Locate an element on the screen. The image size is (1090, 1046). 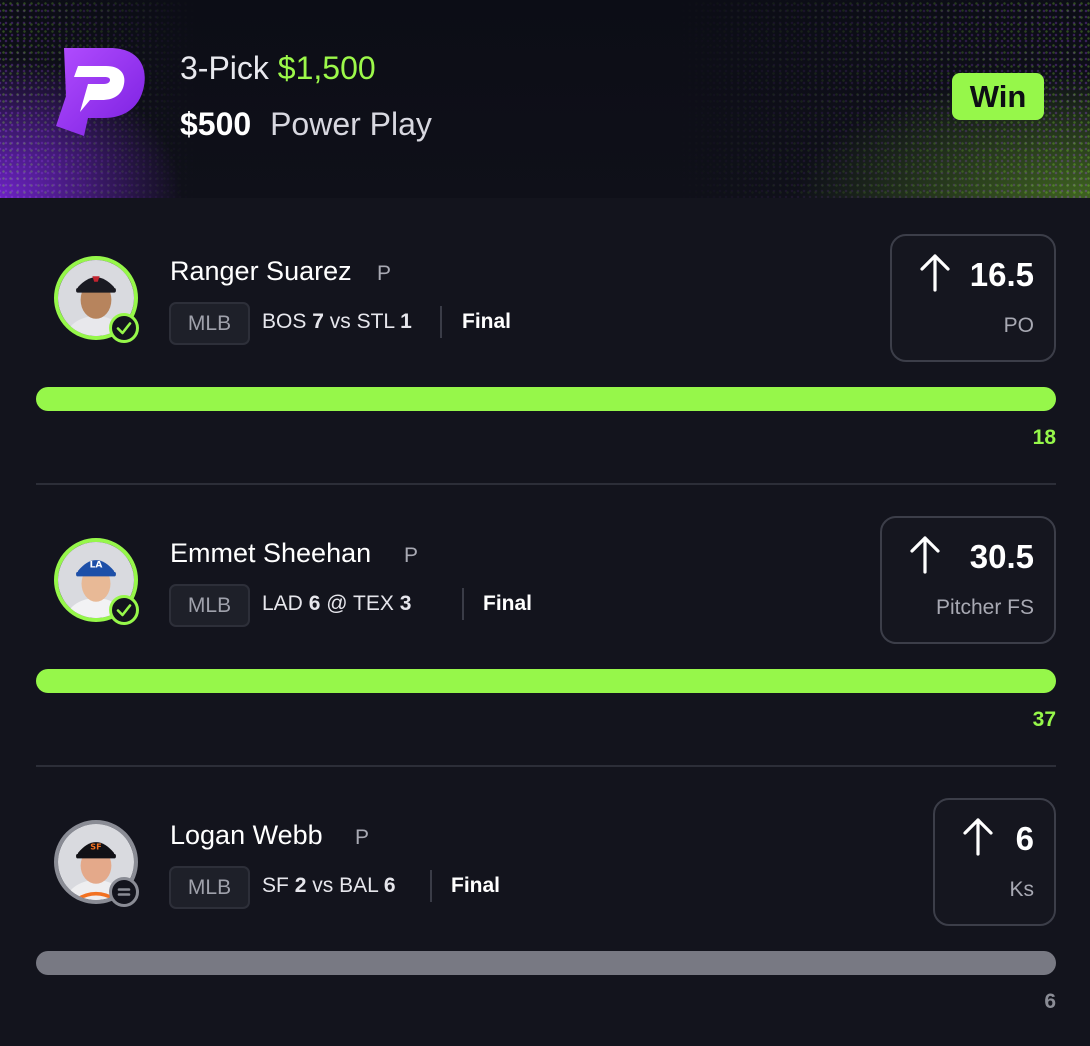
actual-value: 18 is located at coordinates (1044, 437).